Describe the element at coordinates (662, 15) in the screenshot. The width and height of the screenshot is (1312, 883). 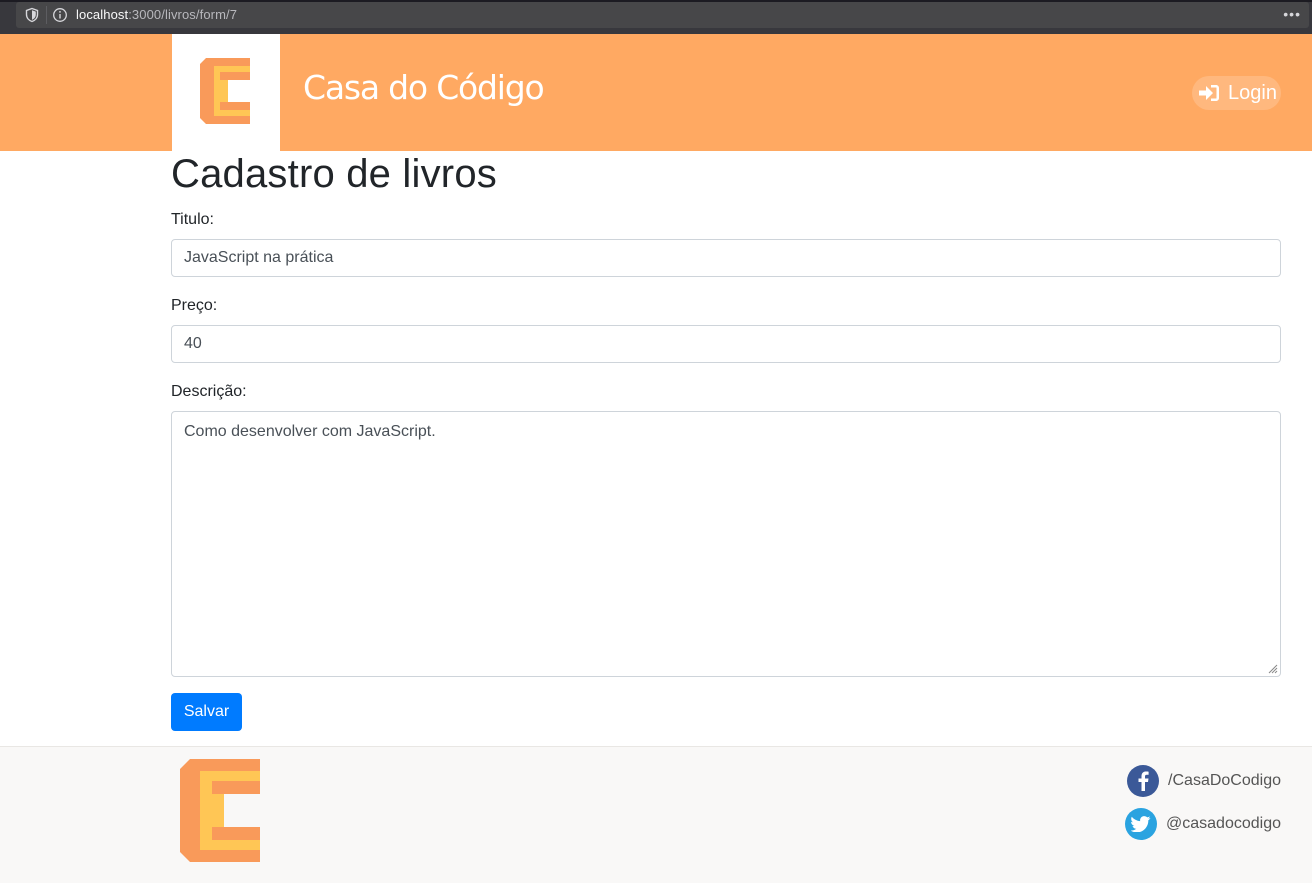
I see `address-bar: localhost:3000/livros/form/7 •••` at that location.